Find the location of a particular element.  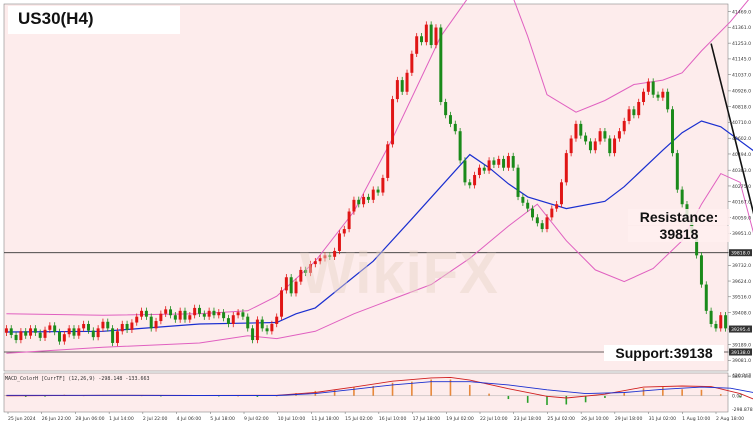

y-tick-label: 40926.0 is located at coordinates (741, 92).